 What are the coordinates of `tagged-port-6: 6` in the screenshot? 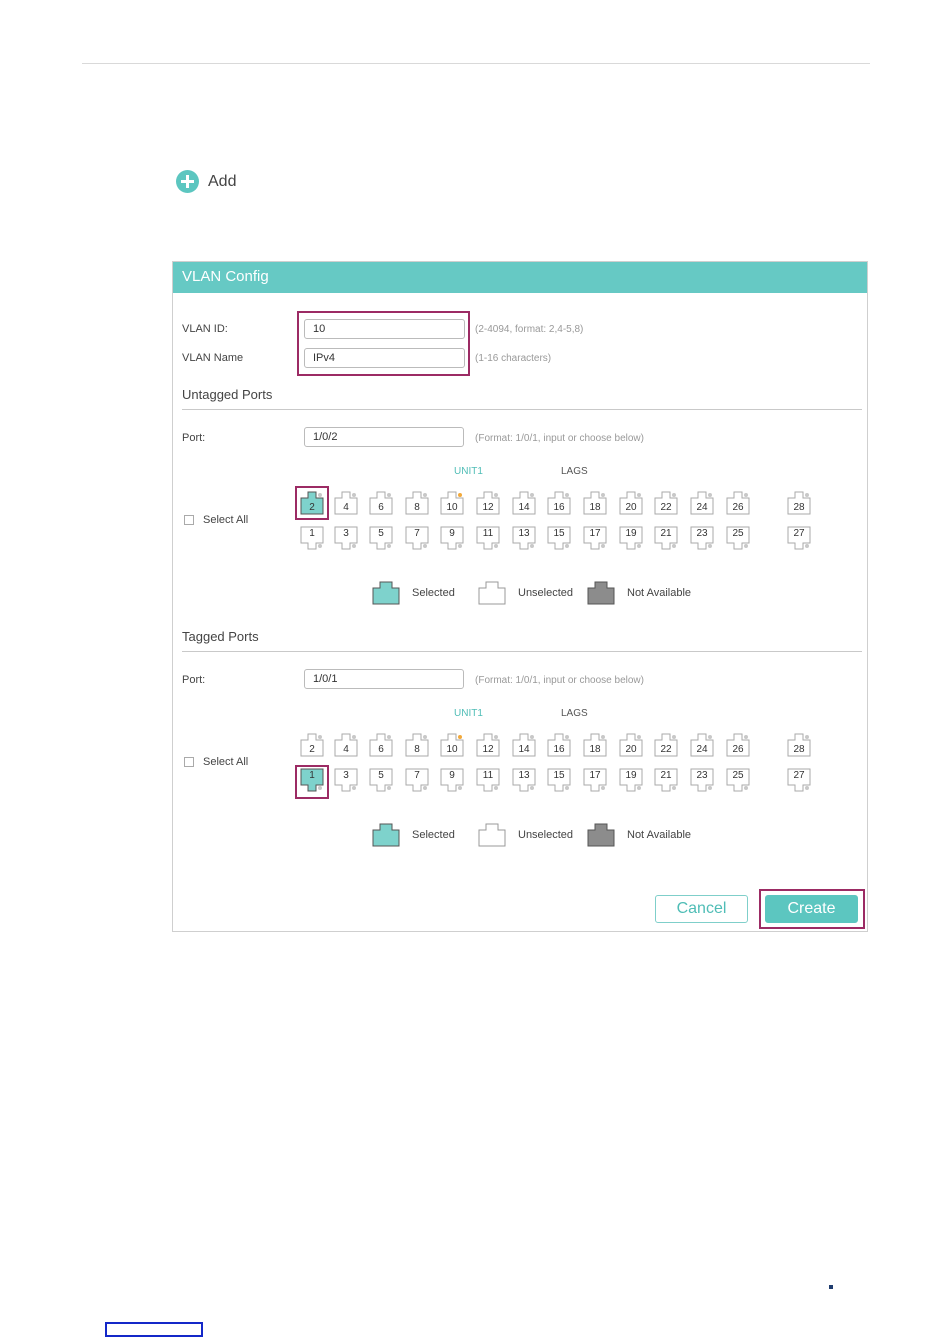 It's located at (381, 745).